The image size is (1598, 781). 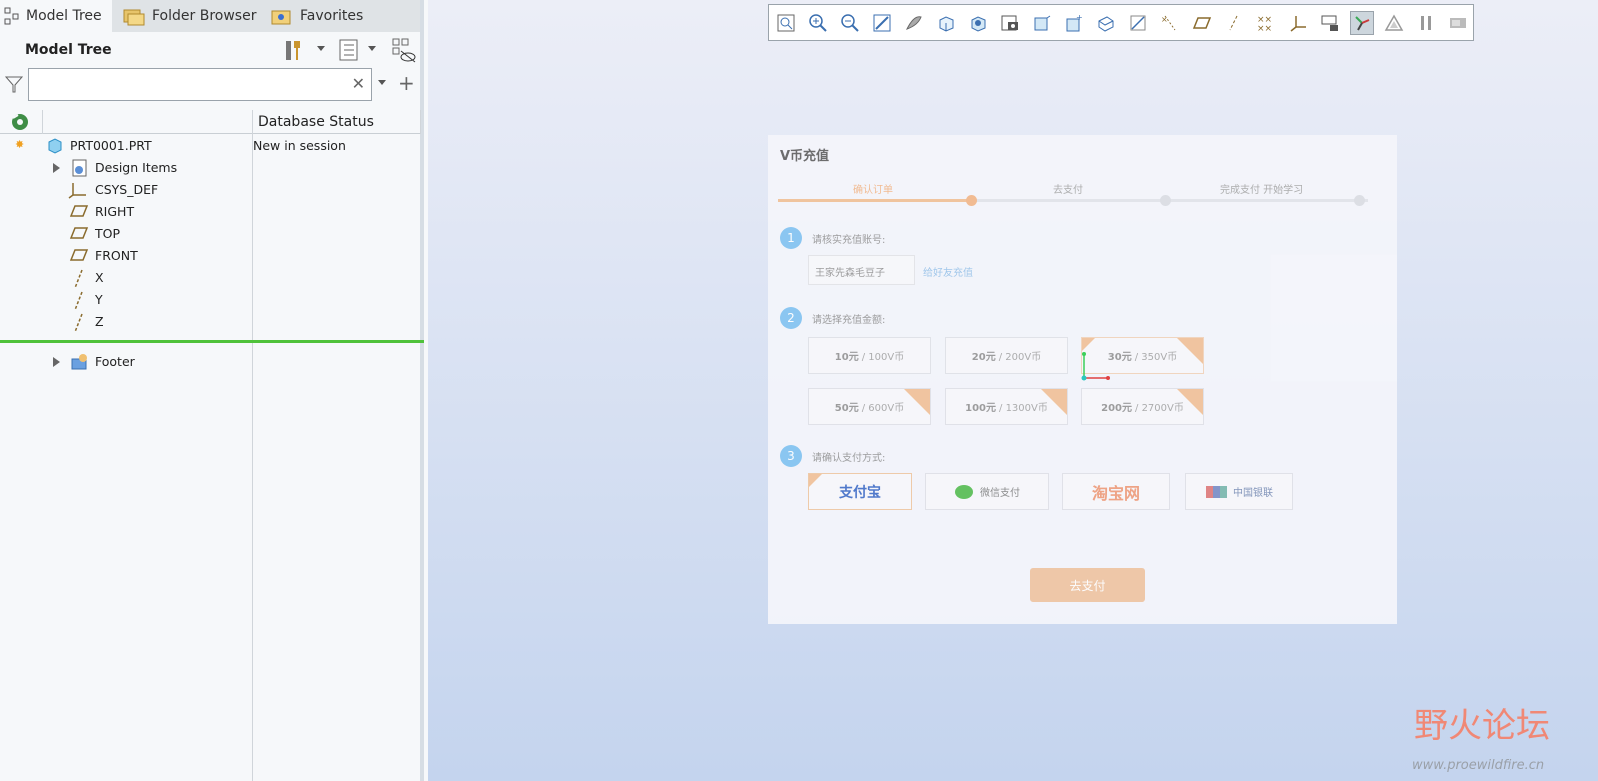 What do you see at coordinates (1042, 23) in the screenshot?
I see `perspective-icon` at bounding box center [1042, 23].